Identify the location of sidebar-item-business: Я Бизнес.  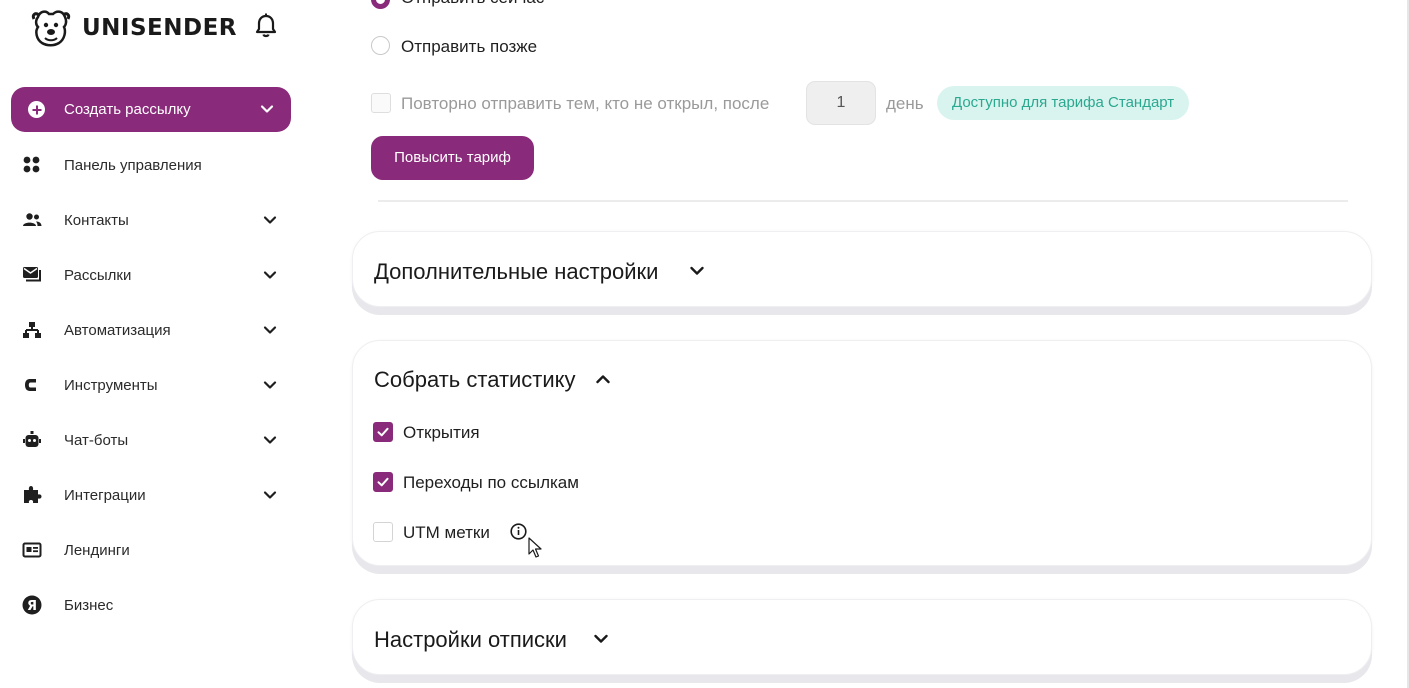
(156, 605).